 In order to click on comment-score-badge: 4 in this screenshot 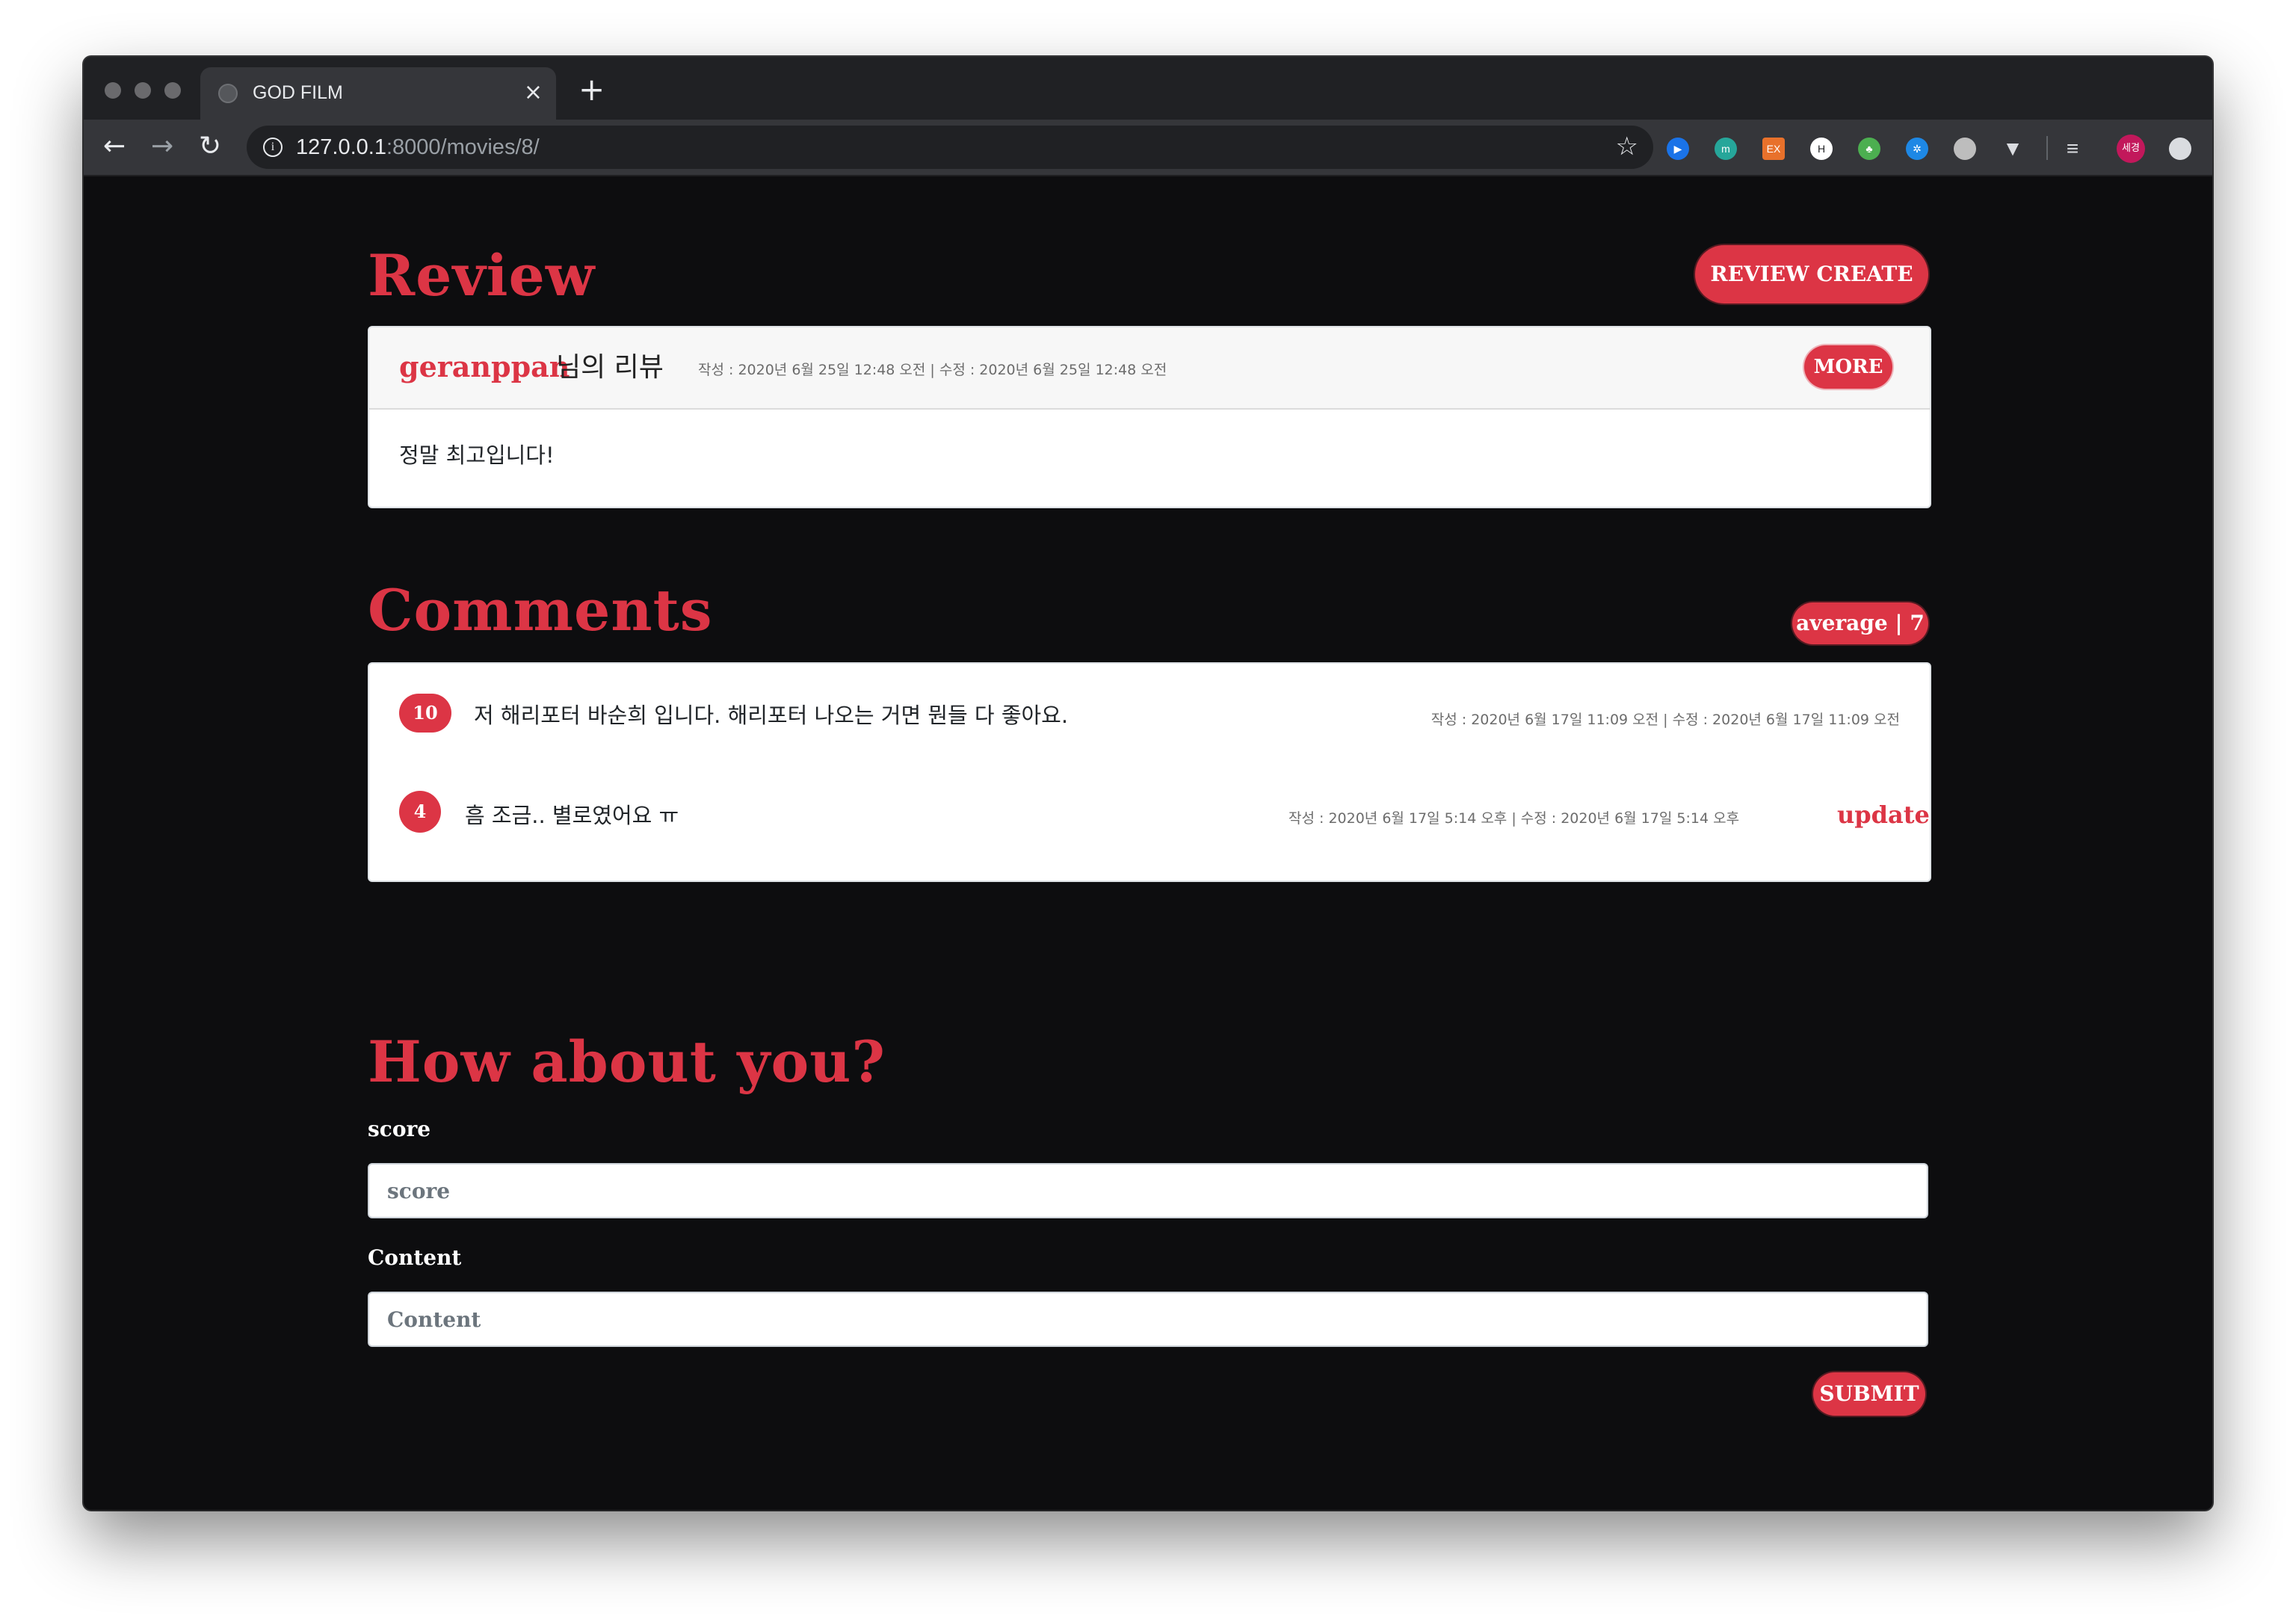, I will do `click(420, 812)`.